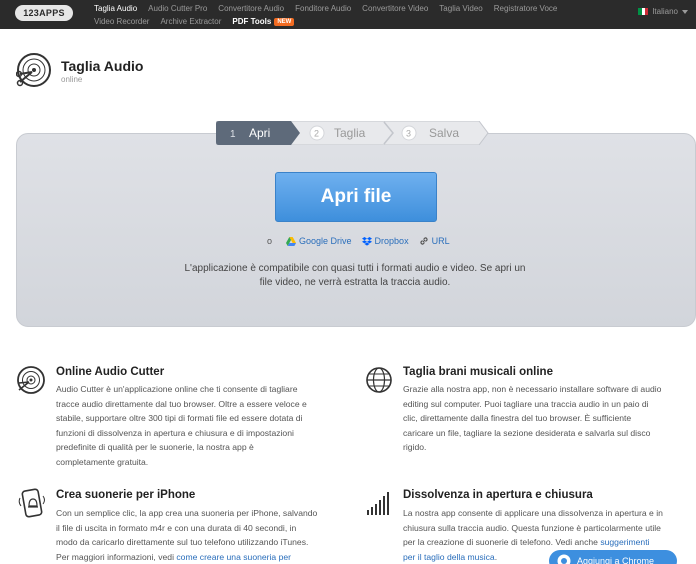 Image resolution: width=696 pixels, height=564 pixels. I want to click on nav-pdf-tools: PDF Tools NEW, so click(263, 21).